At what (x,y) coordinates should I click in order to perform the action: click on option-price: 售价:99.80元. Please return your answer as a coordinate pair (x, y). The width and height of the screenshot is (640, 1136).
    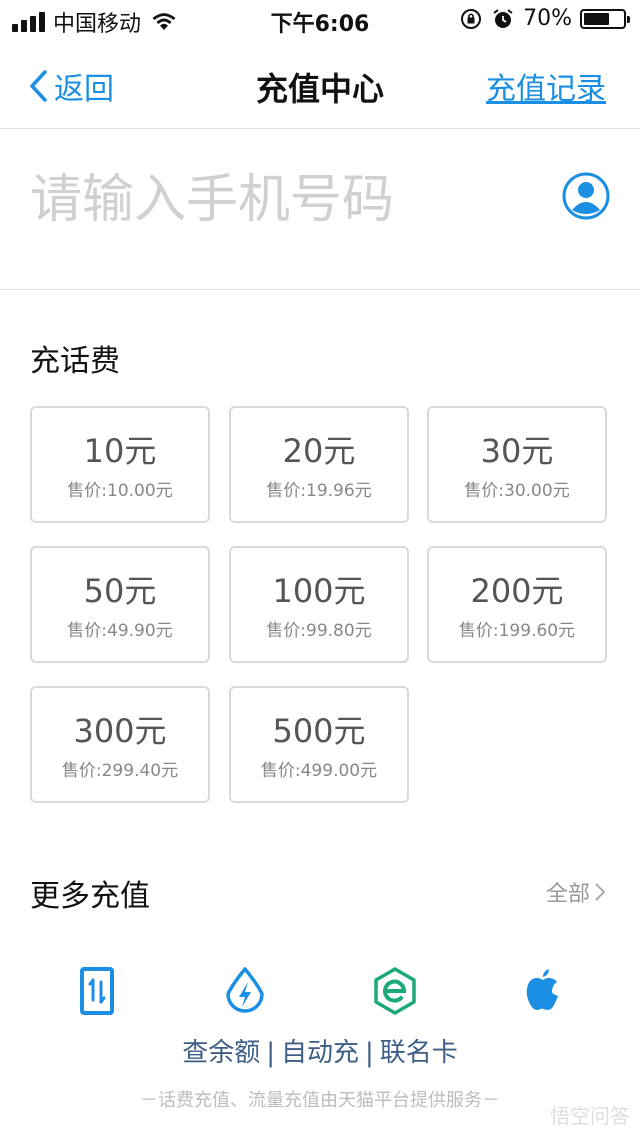
    Looking at the image, I should click on (319, 631).